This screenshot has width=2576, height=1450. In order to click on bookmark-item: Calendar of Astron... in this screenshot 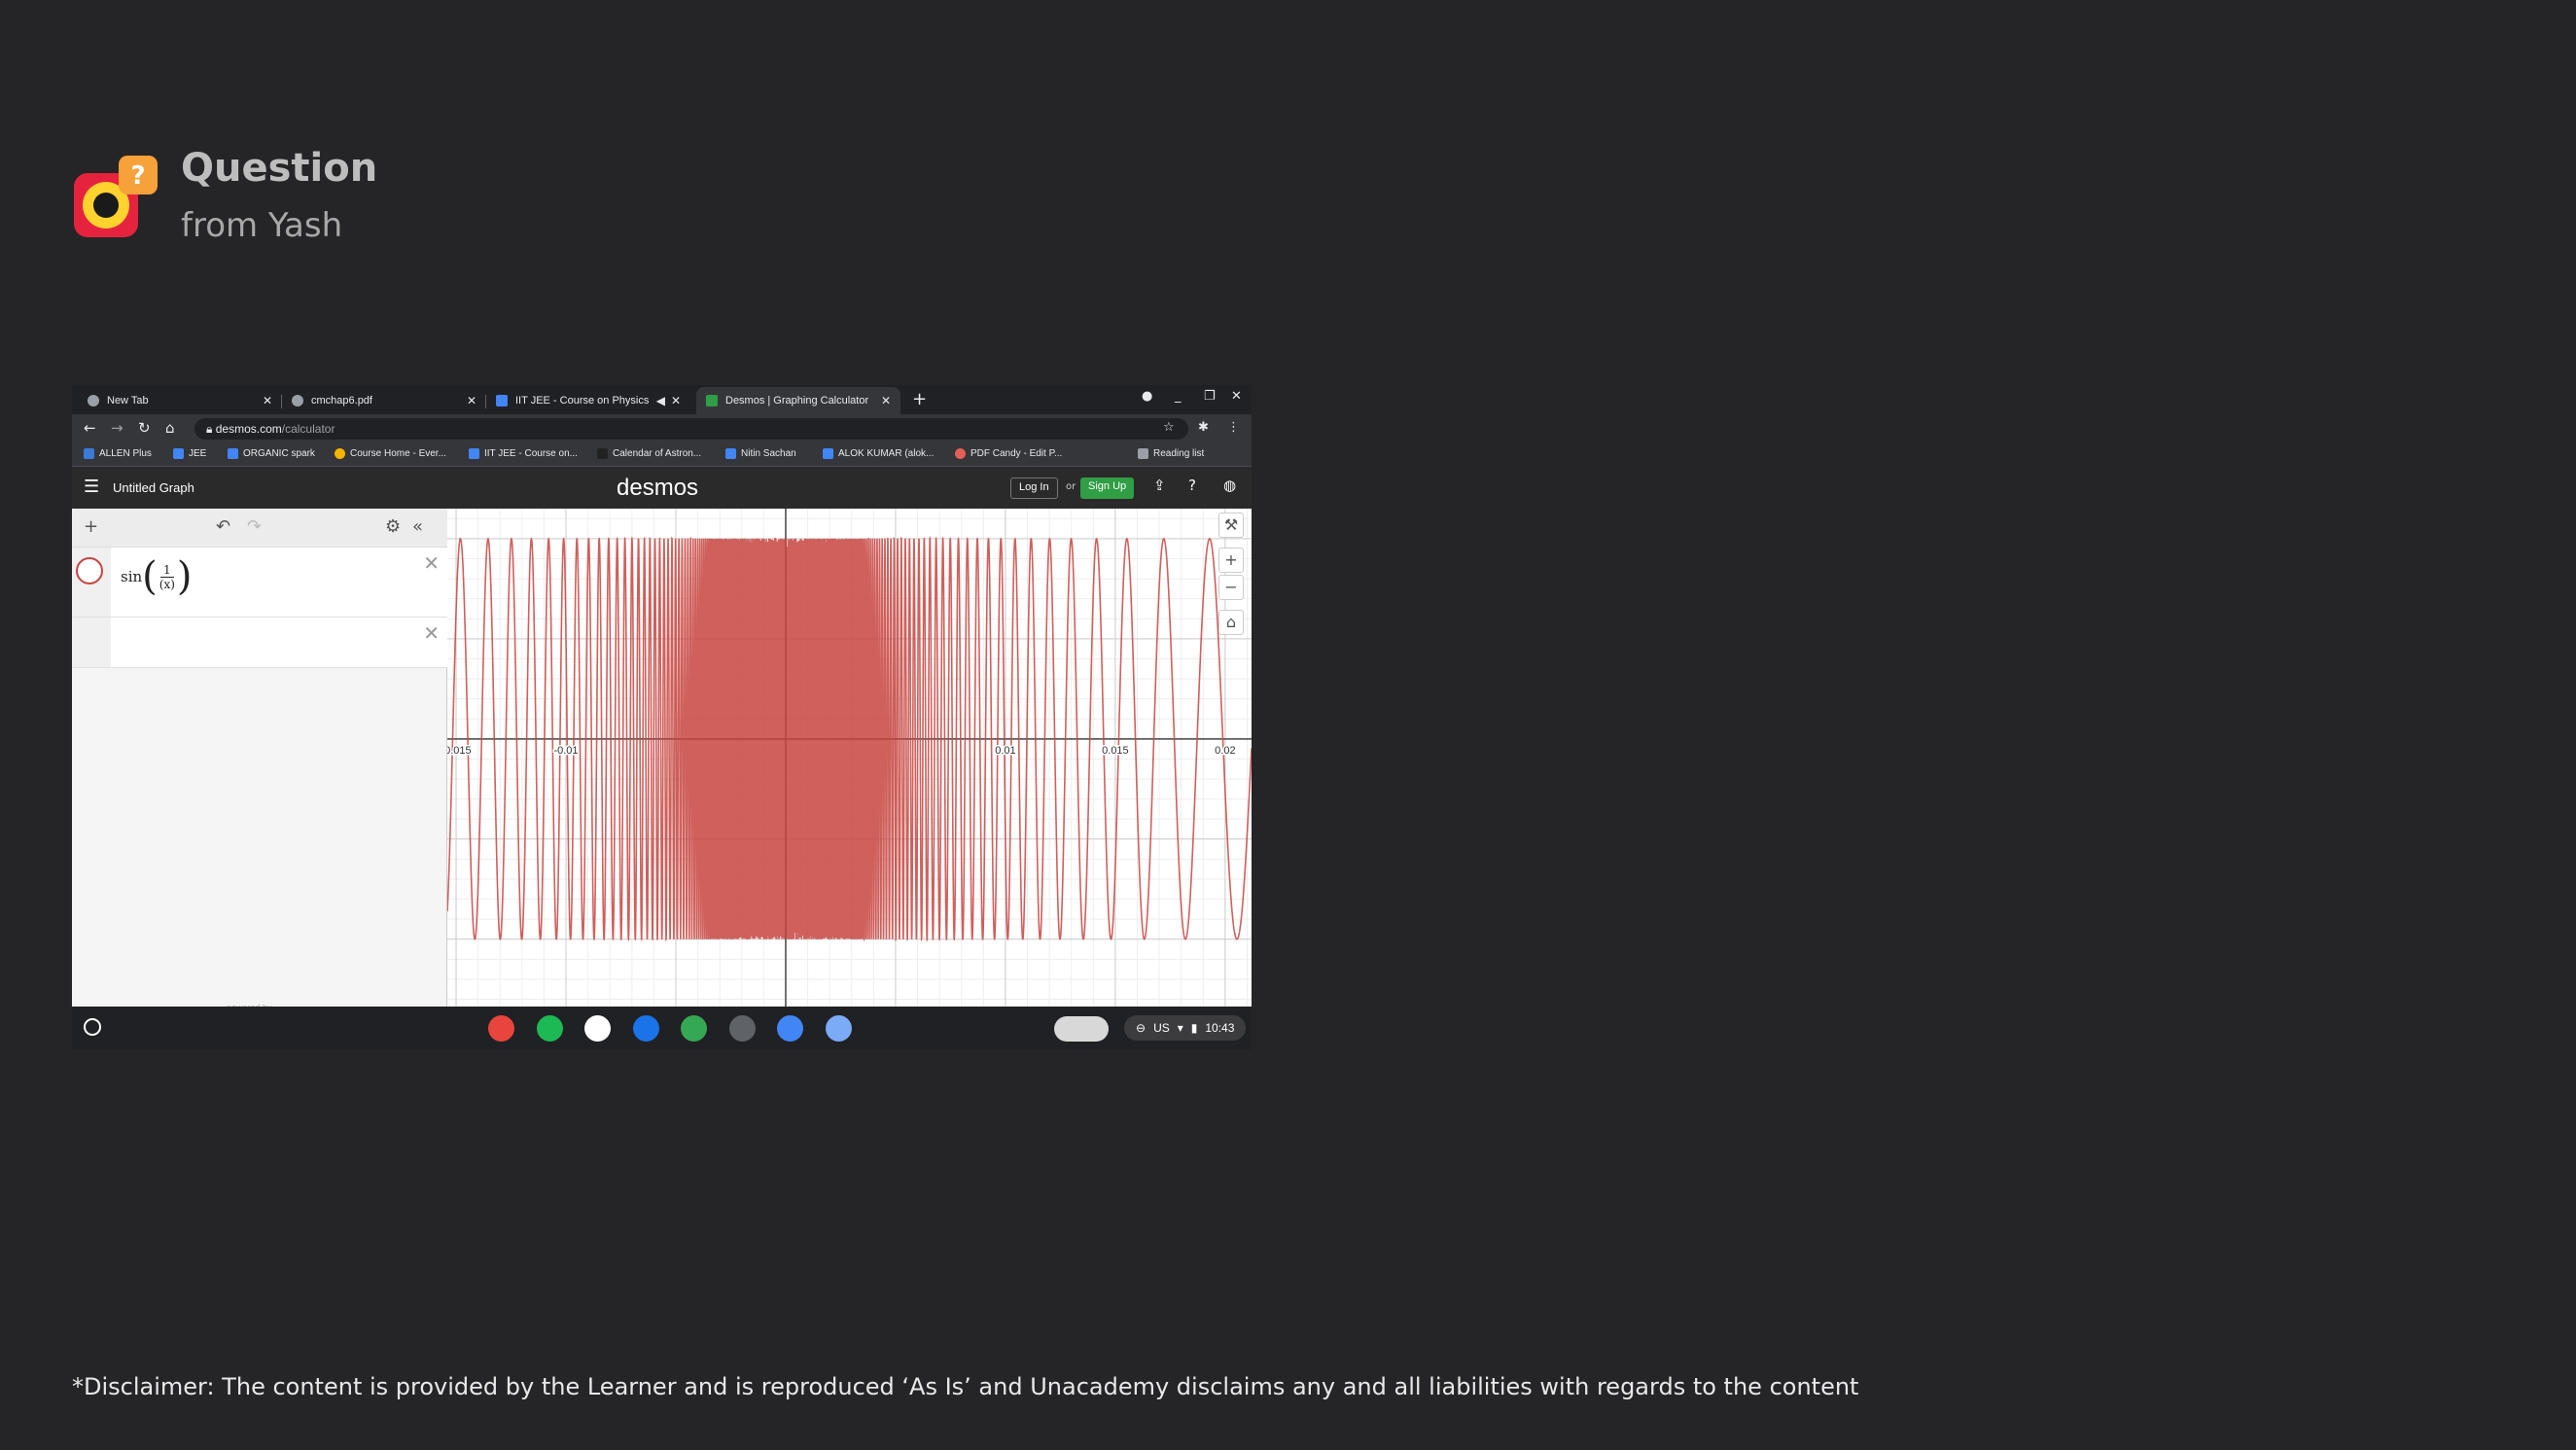, I will do `click(649, 453)`.